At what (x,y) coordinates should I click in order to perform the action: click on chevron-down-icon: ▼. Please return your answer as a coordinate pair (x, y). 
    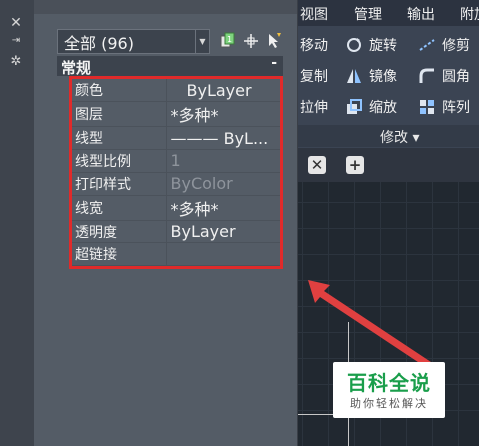
    Looking at the image, I should click on (202, 41).